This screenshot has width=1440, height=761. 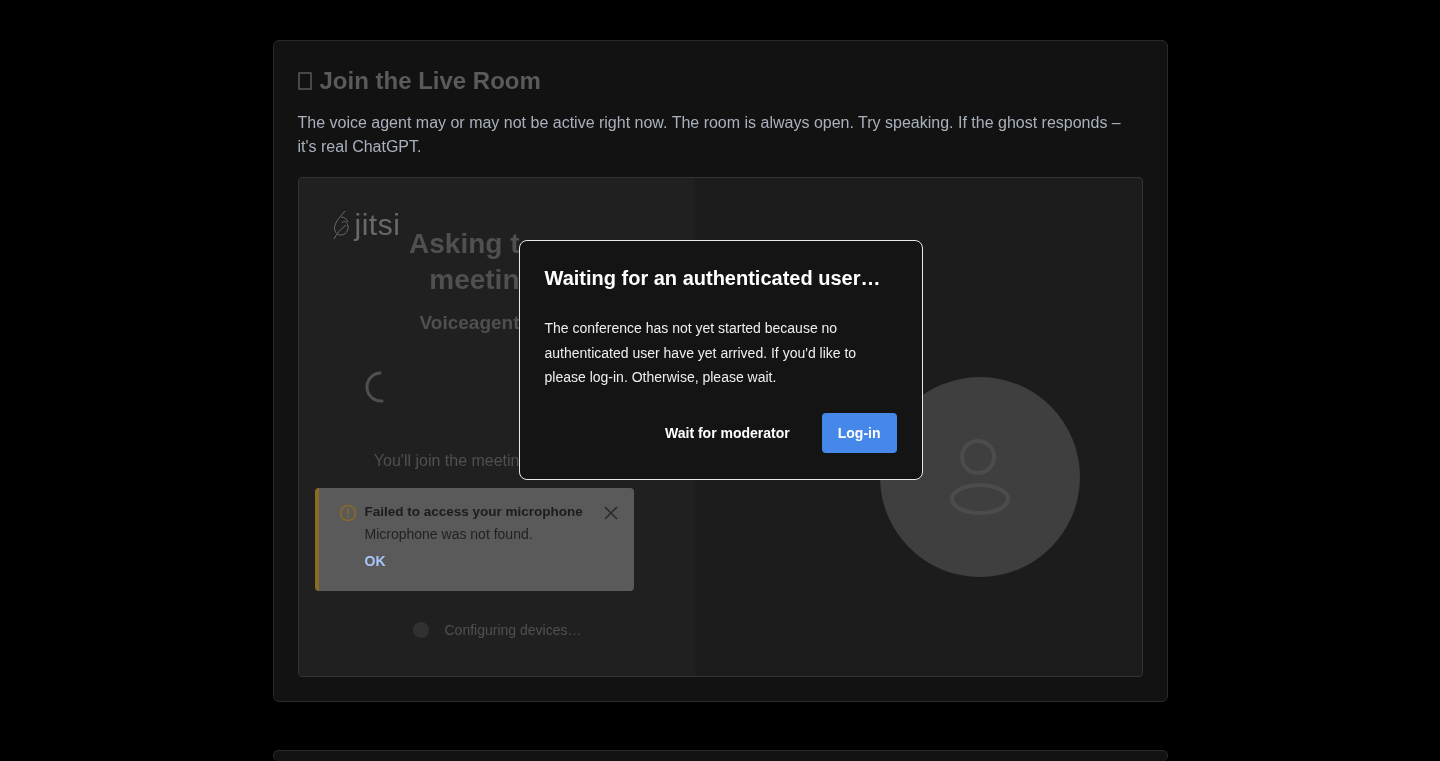 I want to click on logo-text: jitsi, so click(x=377, y=225).